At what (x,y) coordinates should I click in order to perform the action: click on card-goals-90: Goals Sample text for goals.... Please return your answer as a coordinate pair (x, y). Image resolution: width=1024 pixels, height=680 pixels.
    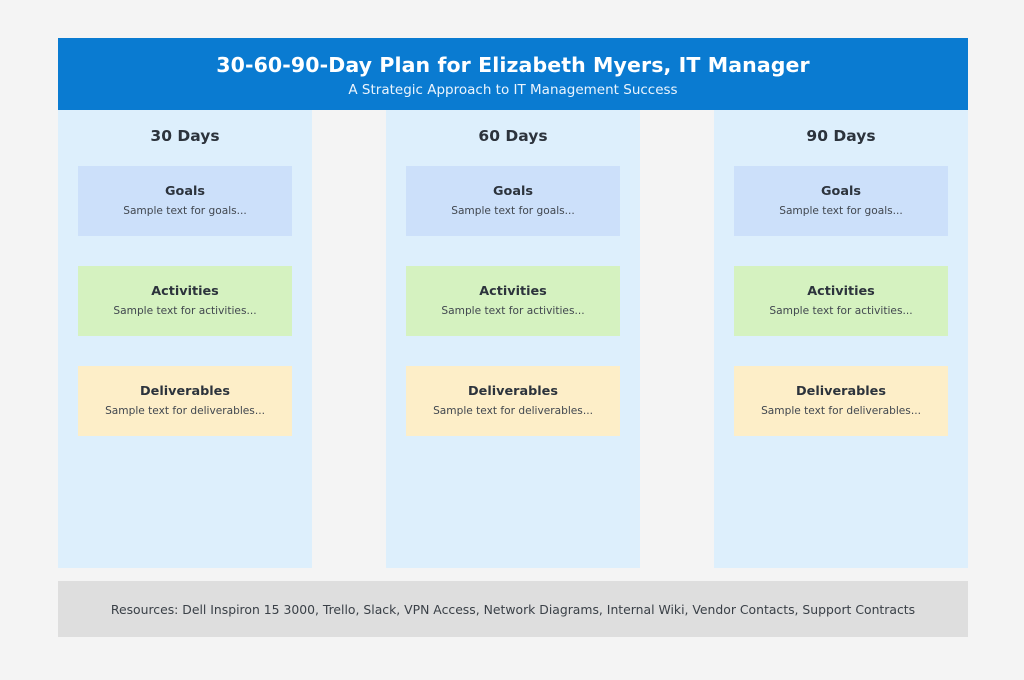
    Looking at the image, I should click on (841, 201).